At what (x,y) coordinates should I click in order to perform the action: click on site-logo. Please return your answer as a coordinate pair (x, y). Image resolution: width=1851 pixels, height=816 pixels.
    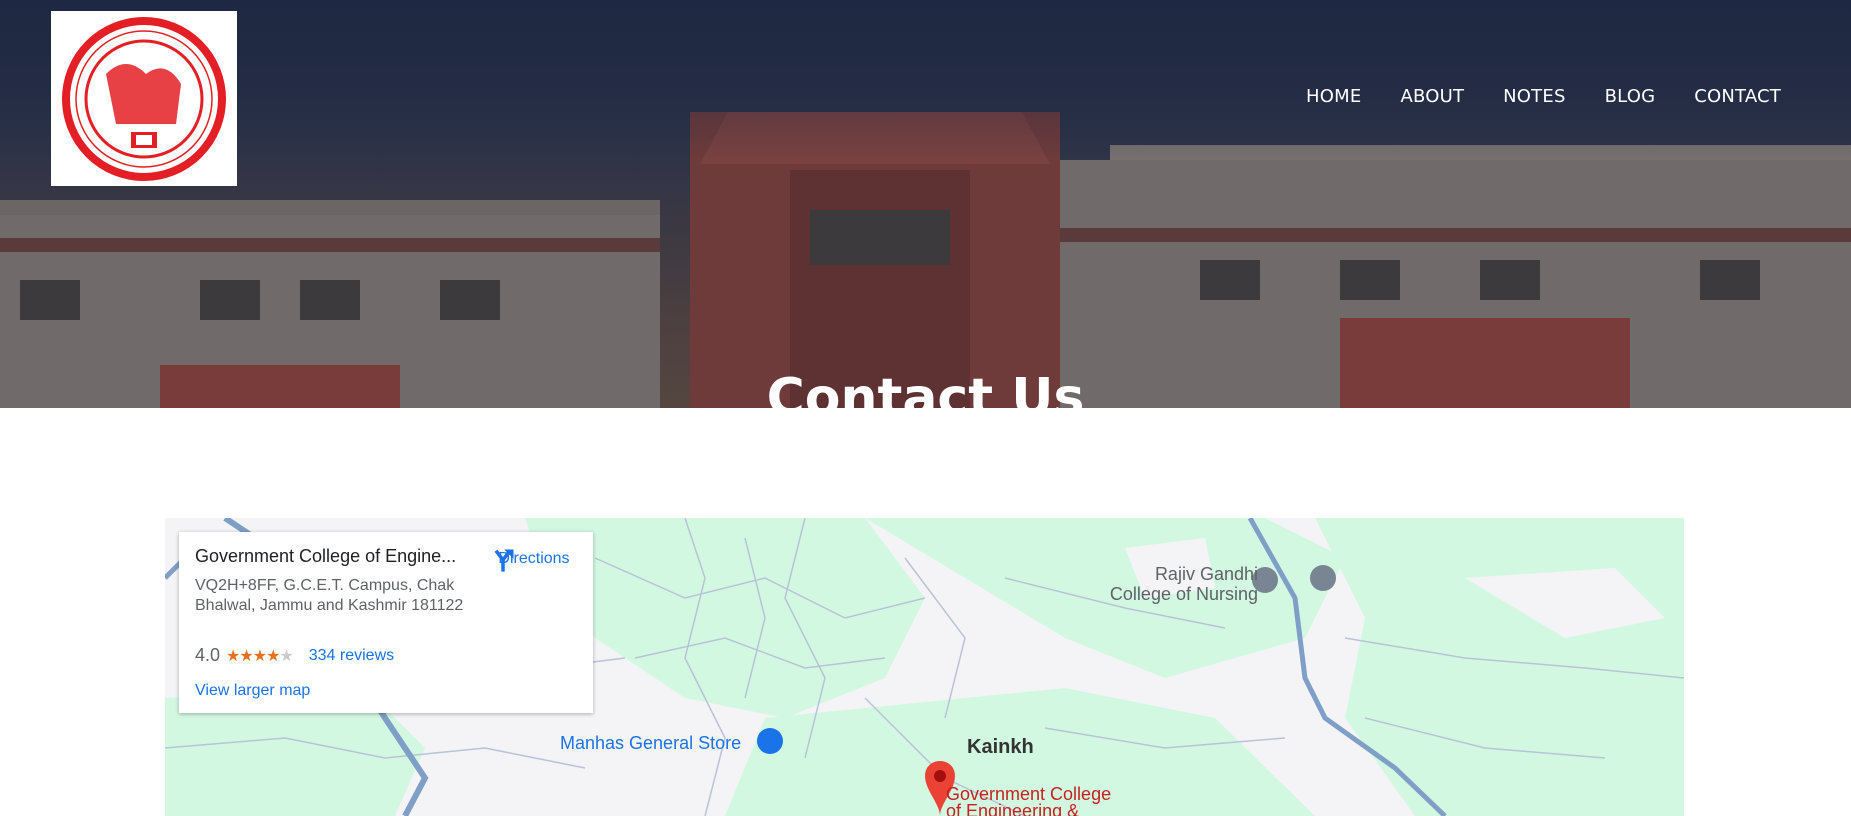
    Looking at the image, I should click on (144, 98).